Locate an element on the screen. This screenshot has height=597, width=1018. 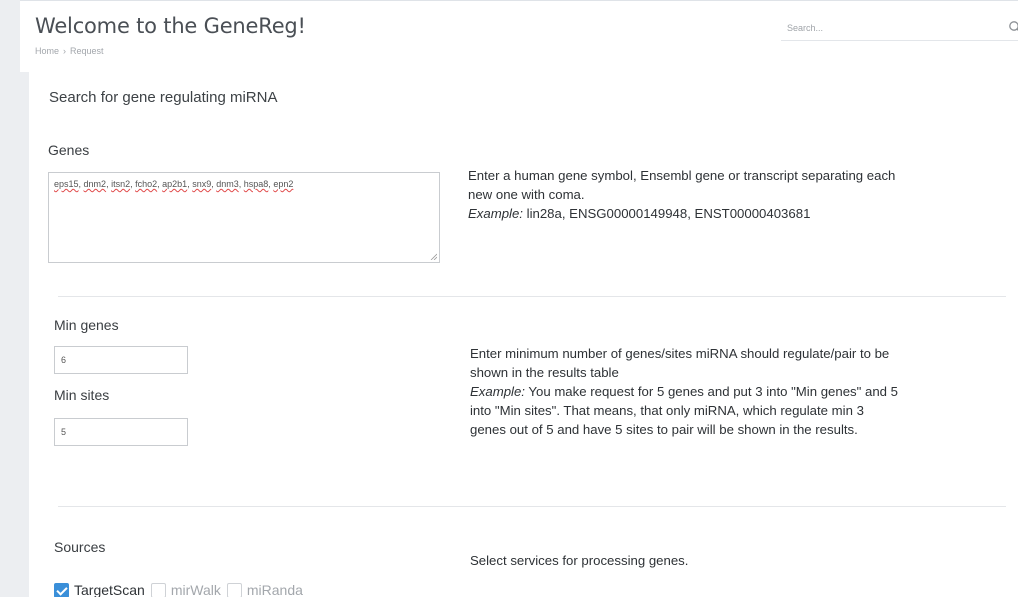
targetscan-label: TargetScan is located at coordinates (109, 589).